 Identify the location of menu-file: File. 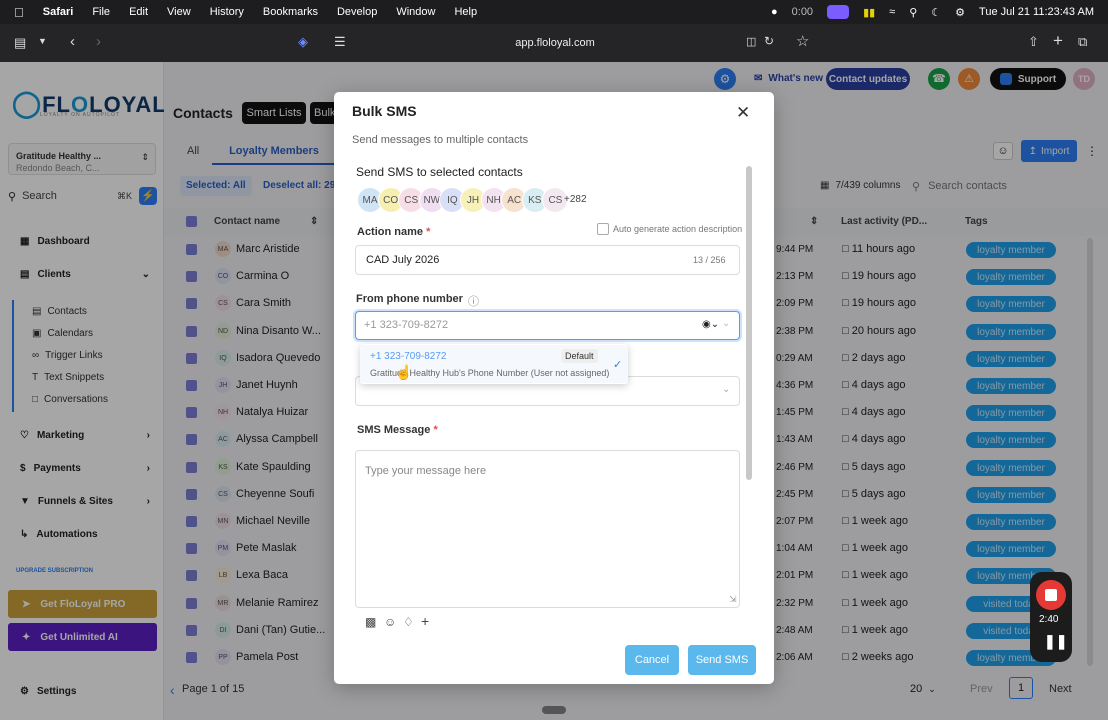
(101, 12).